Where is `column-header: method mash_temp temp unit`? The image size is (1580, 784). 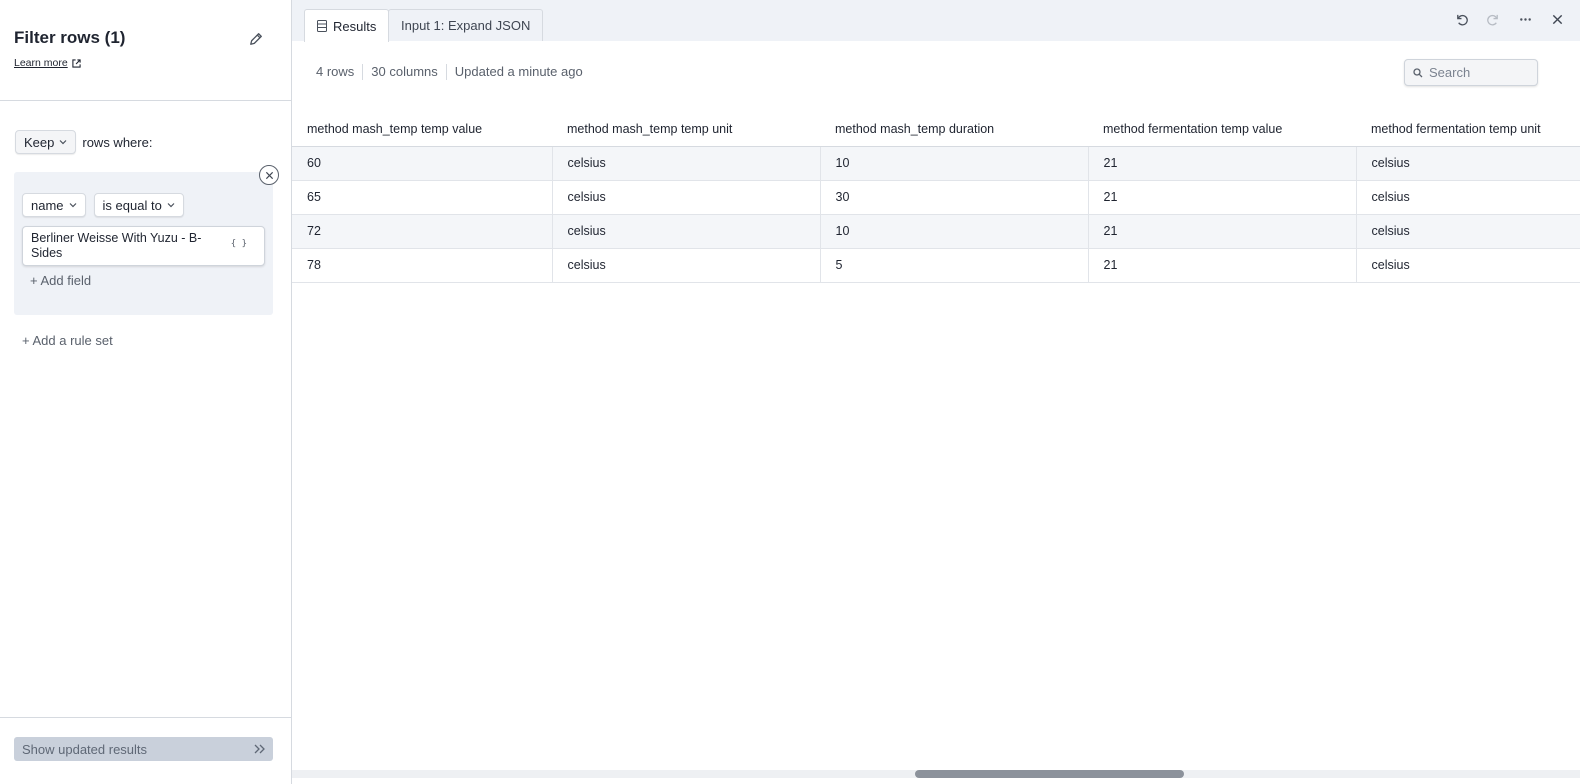
column-header: method mash_temp temp unit is located at coordinates (686, 130).